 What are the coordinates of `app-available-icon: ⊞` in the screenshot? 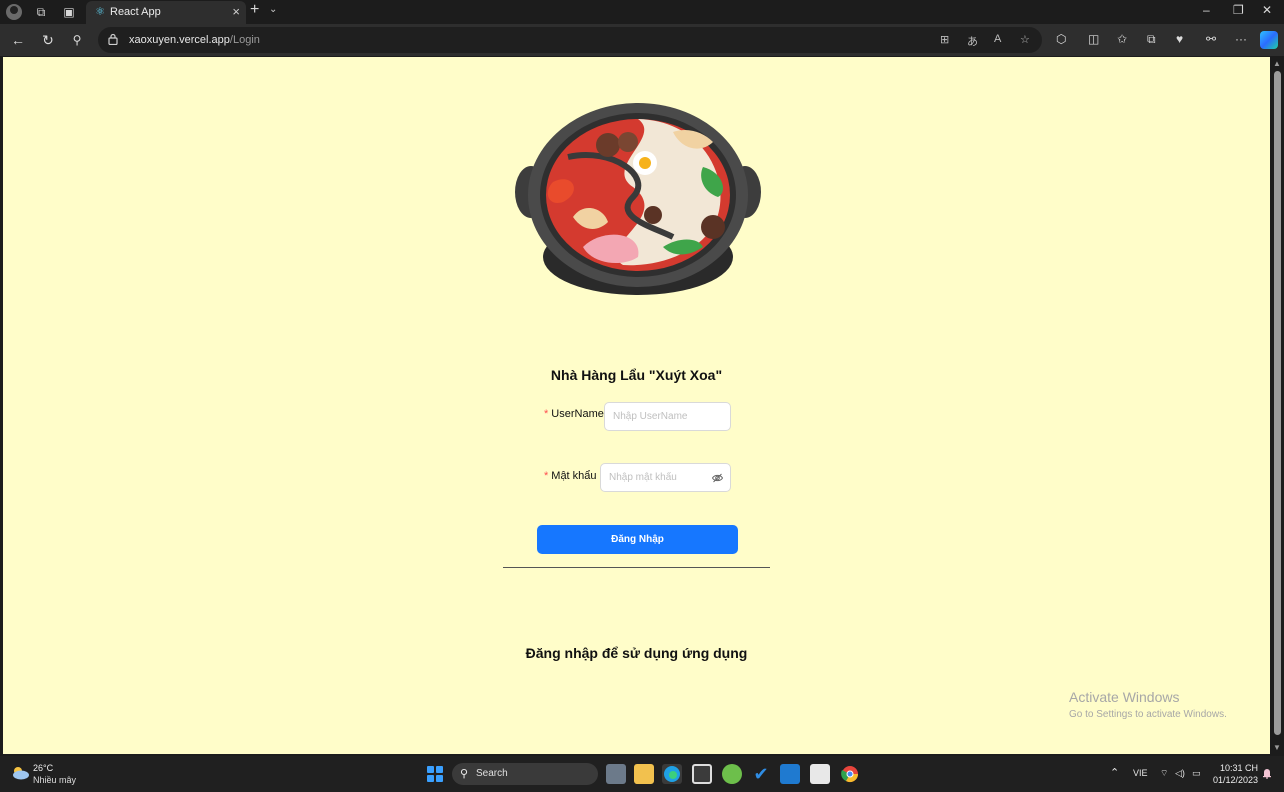 It's located at (944, 39).